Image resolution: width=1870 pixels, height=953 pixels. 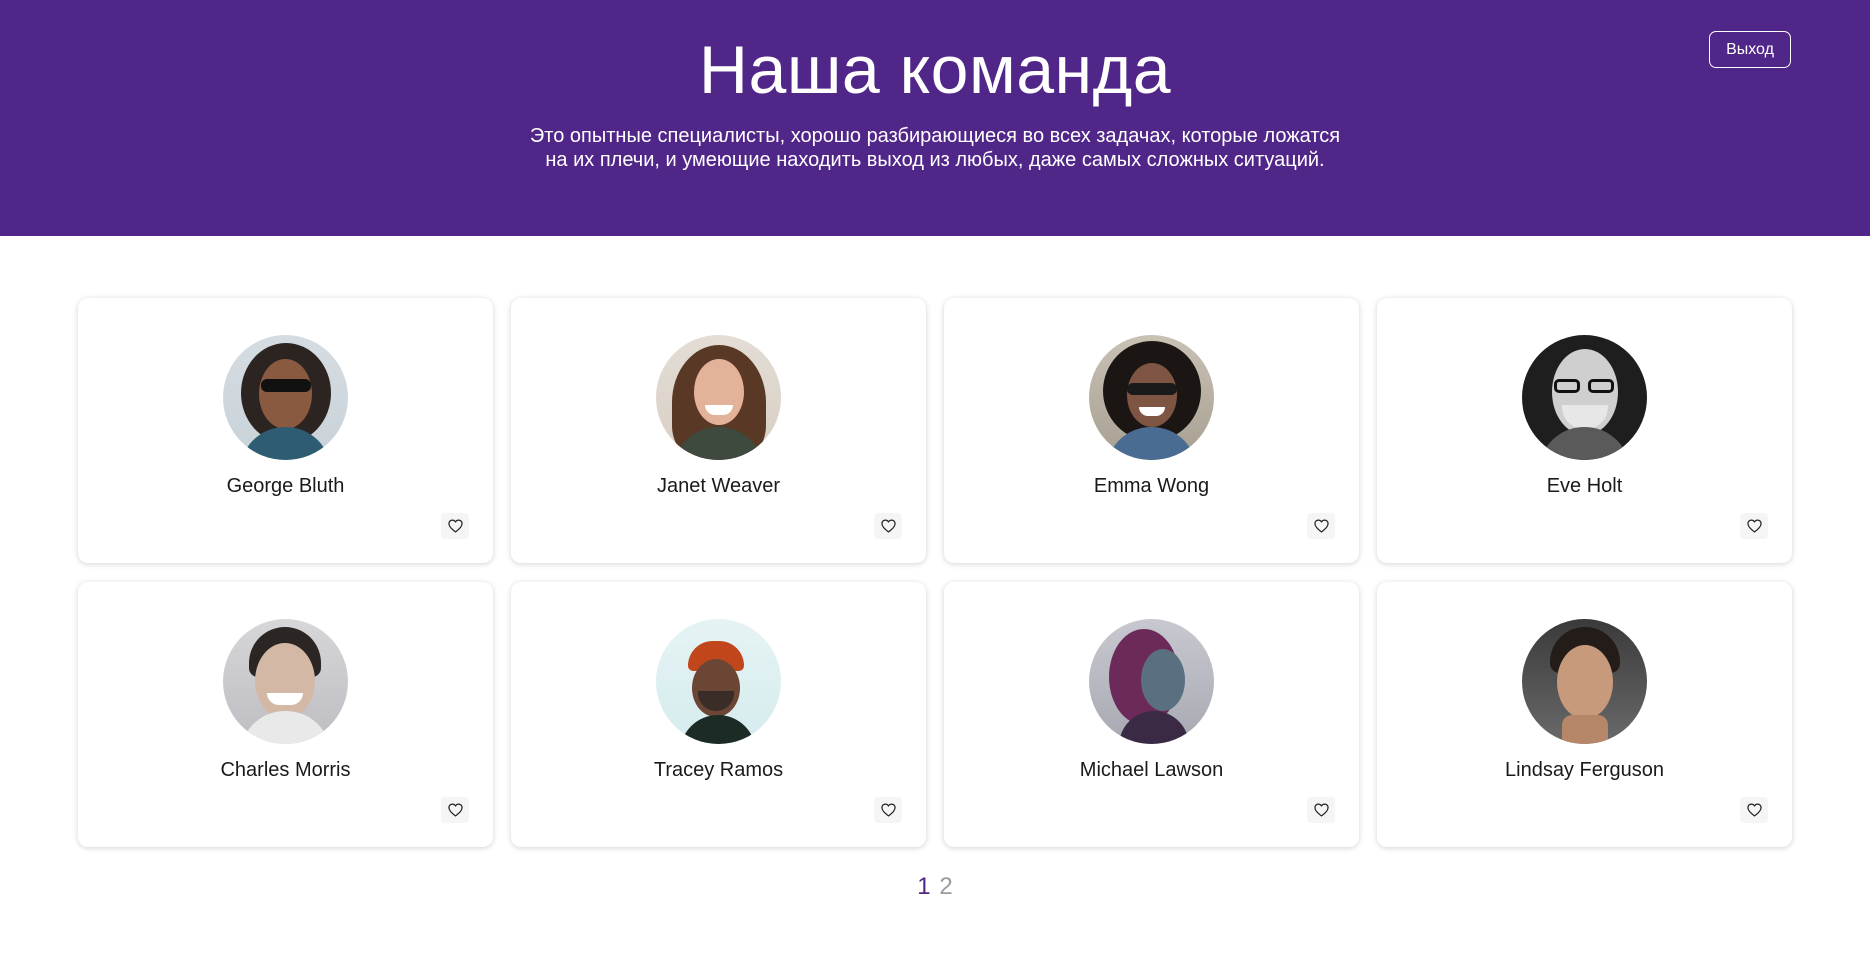 I want to click on member-name: Eve Holt, so click(x=1584, y=486).